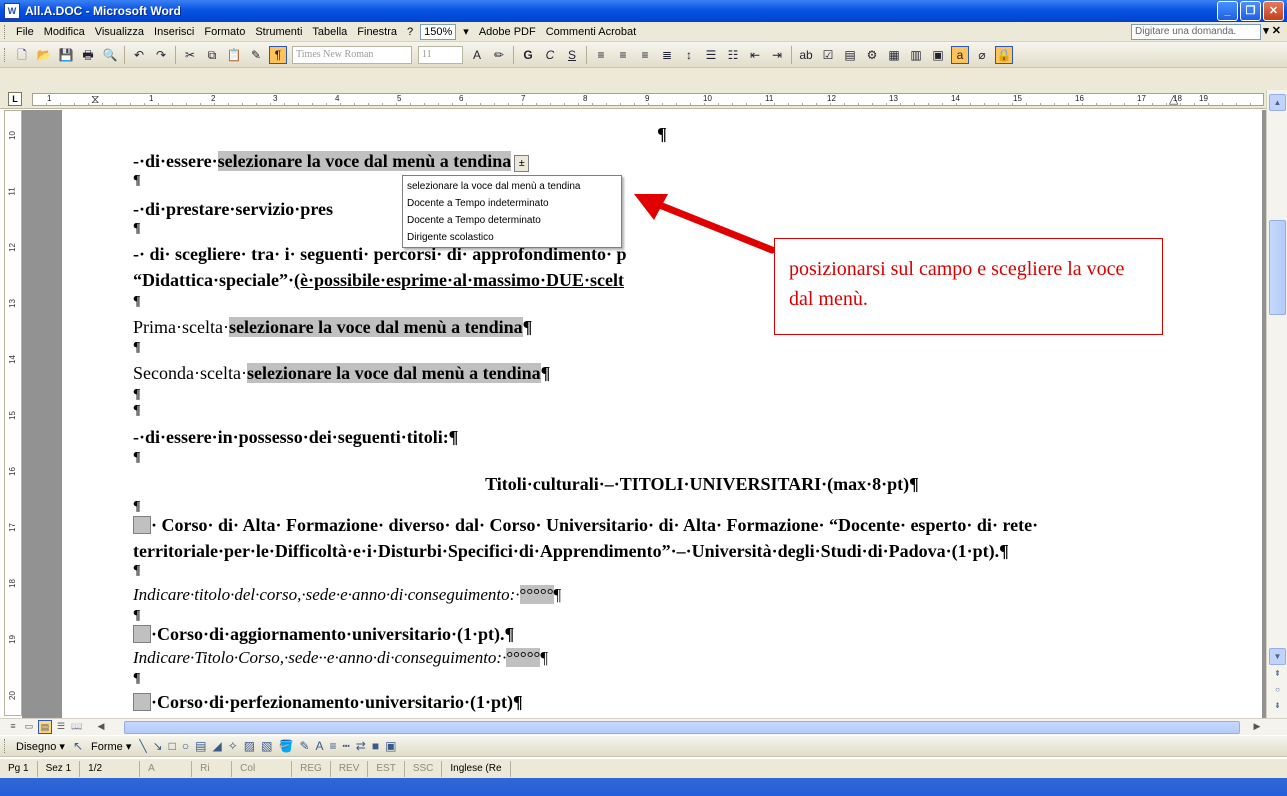 The height and width of the screenshot is (796, 1287). Describe the element at coordinates (361, 746) in the screenshot. I see `arrow-style-icon: ⇄` at that location.